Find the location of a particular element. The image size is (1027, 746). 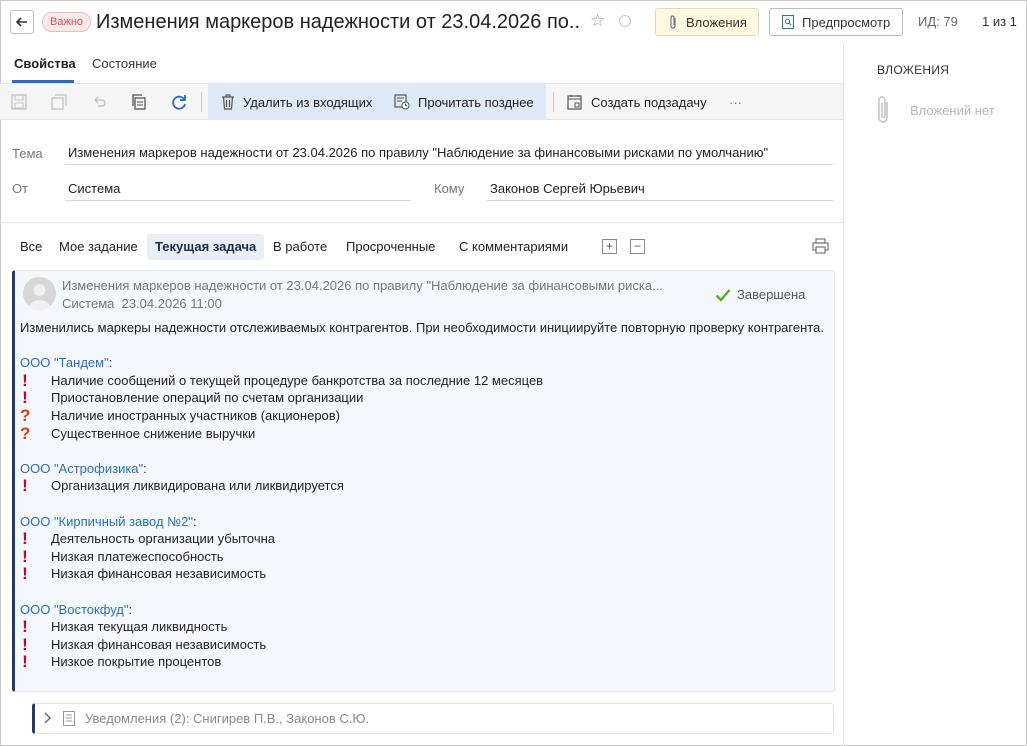

save-icon is located at coordinates (19, 102).